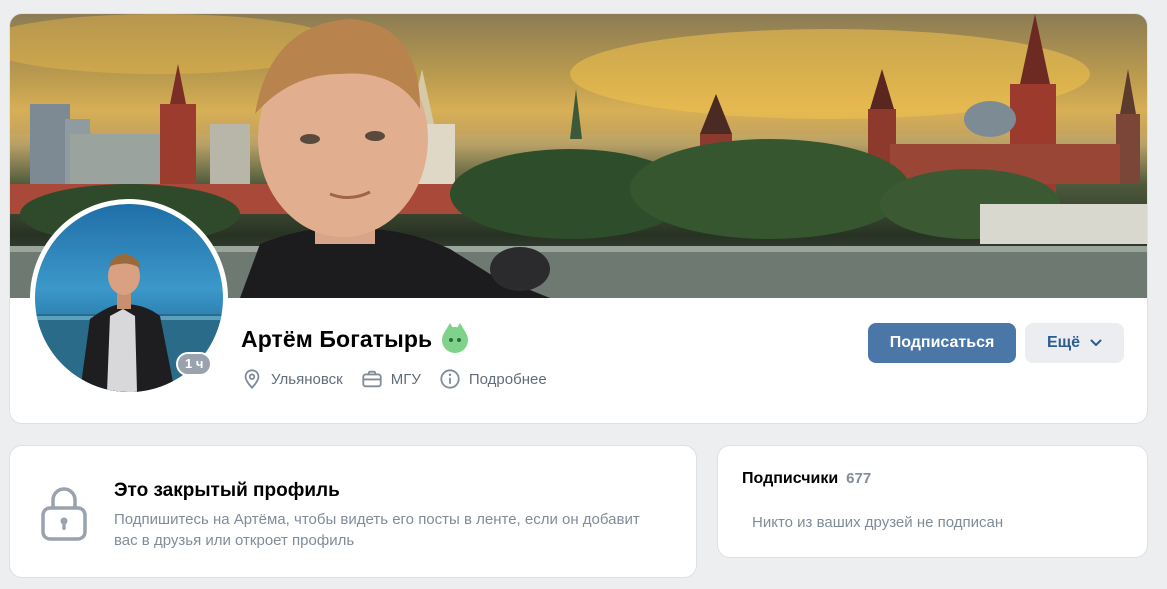 The height and width of the screenshot is (589, 1167). Describe the element at coordinates (507, 379) in the screenshot. I see `info-more-details-label: Подробнее` at that location.